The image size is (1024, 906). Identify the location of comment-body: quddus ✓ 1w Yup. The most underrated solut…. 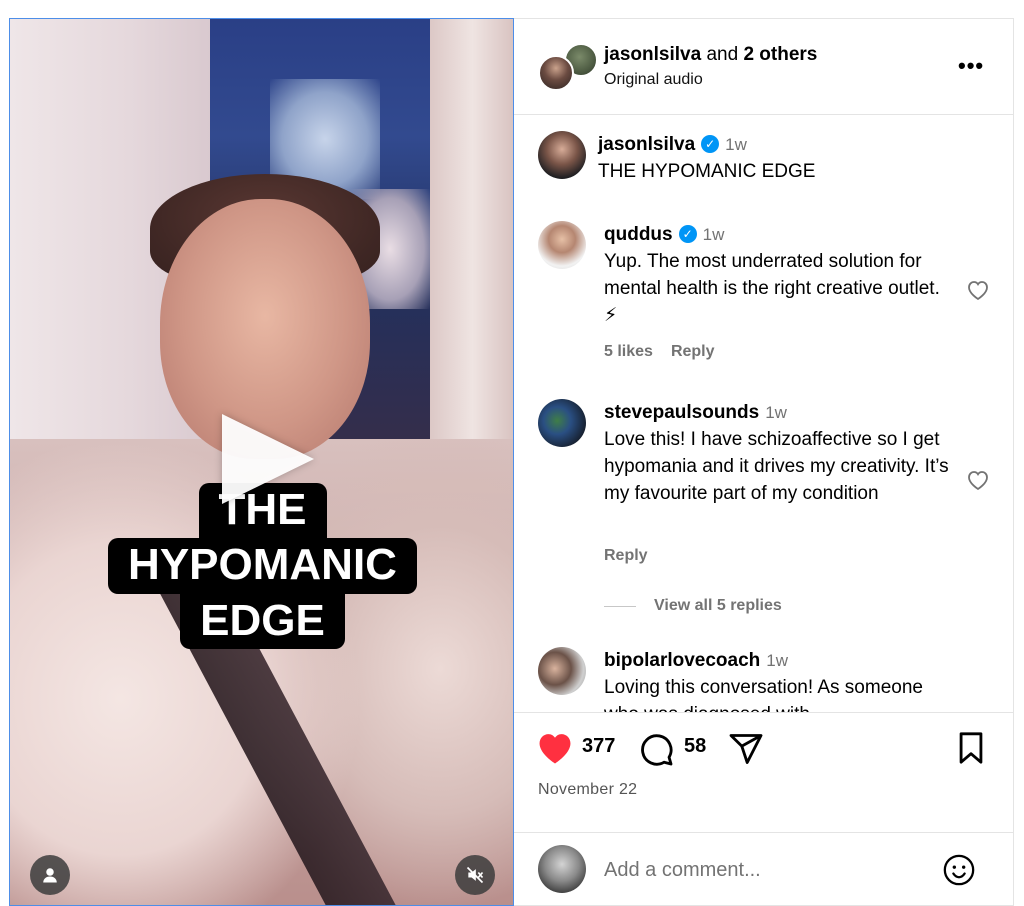
(779, 275).